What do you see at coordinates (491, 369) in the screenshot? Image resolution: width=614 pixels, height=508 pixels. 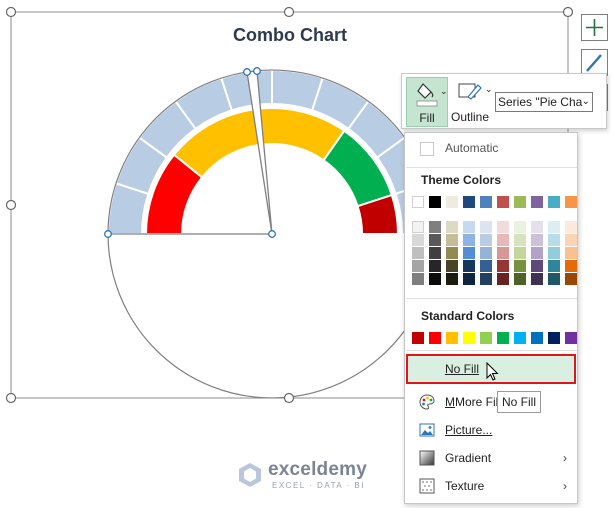 I see `no-fill-option: No Fill` at bounding box center [491, 369].